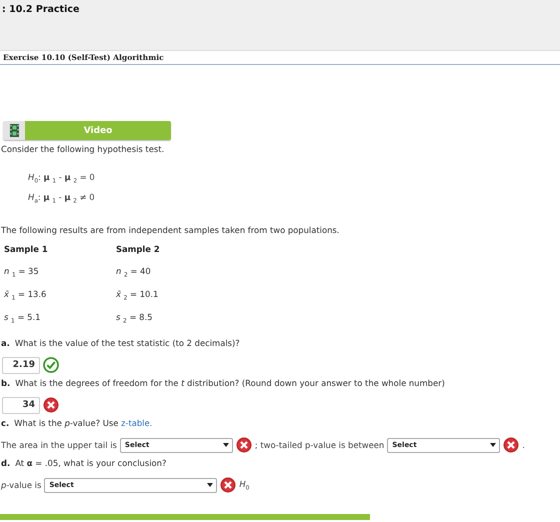  What do you see at coordinates (21, 485) in the screenshot?
I see `answer-label: p-value is` at bounding box center [21, 485].